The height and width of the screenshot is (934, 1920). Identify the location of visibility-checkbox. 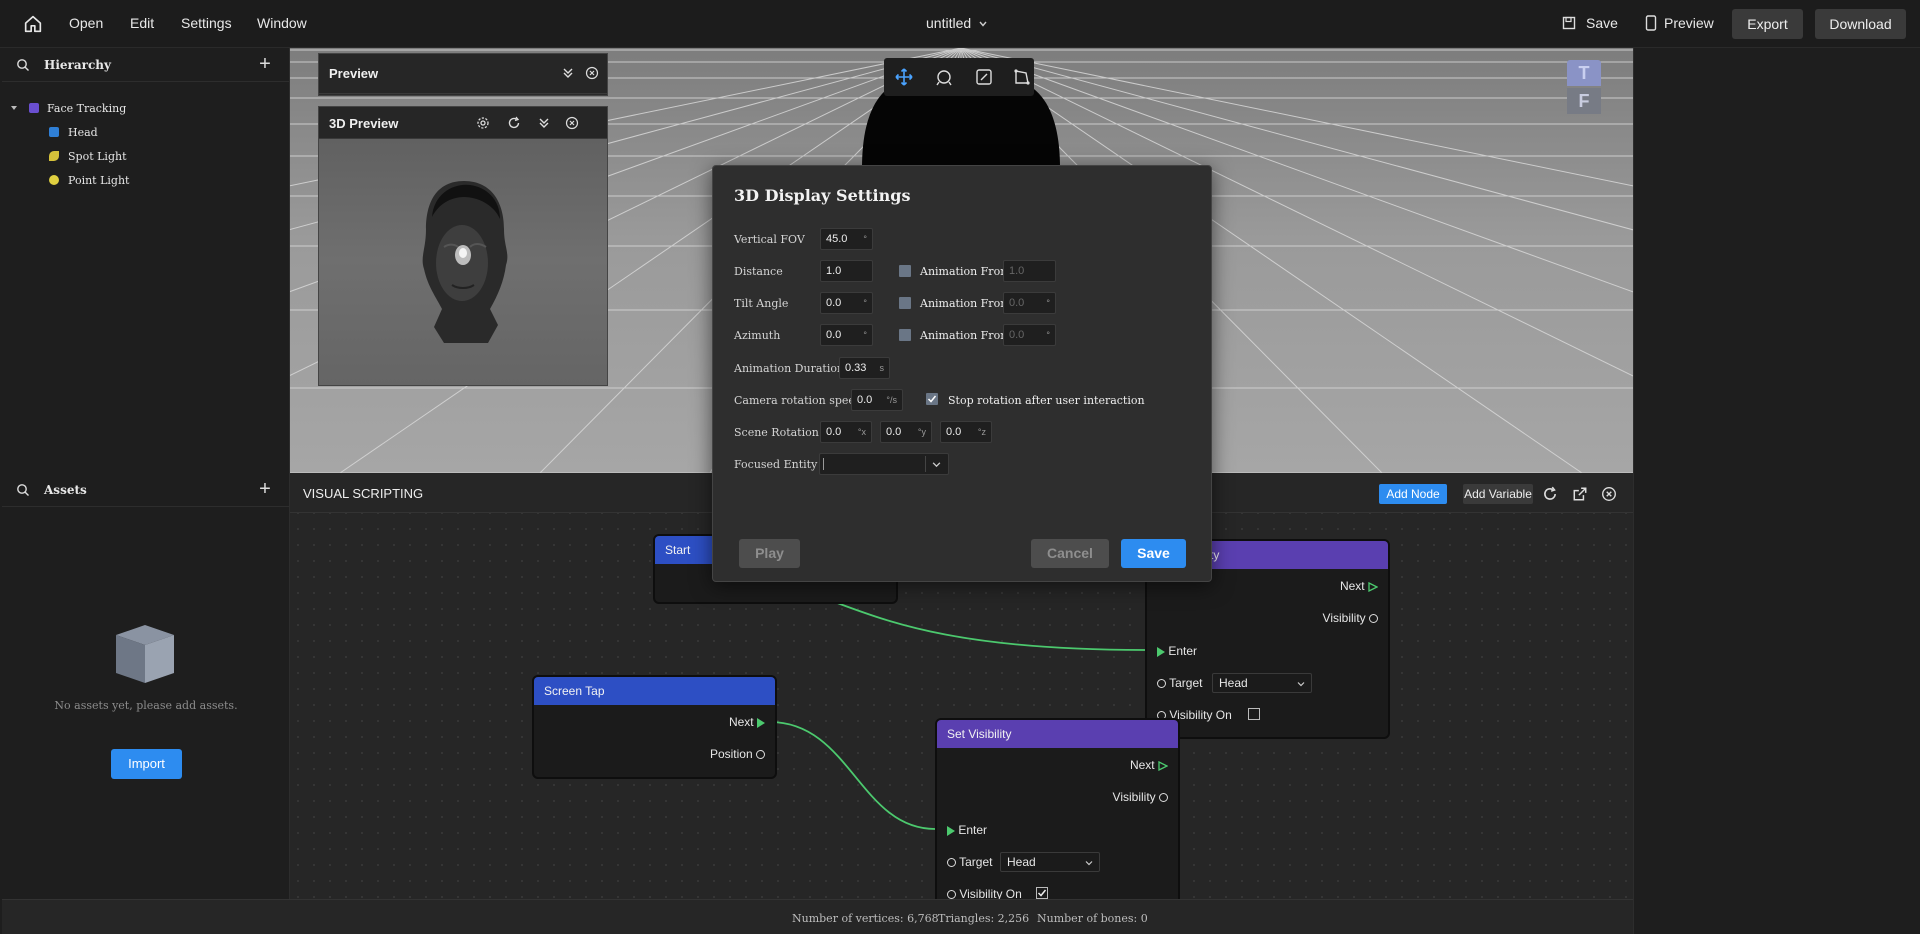
(1254, 714).